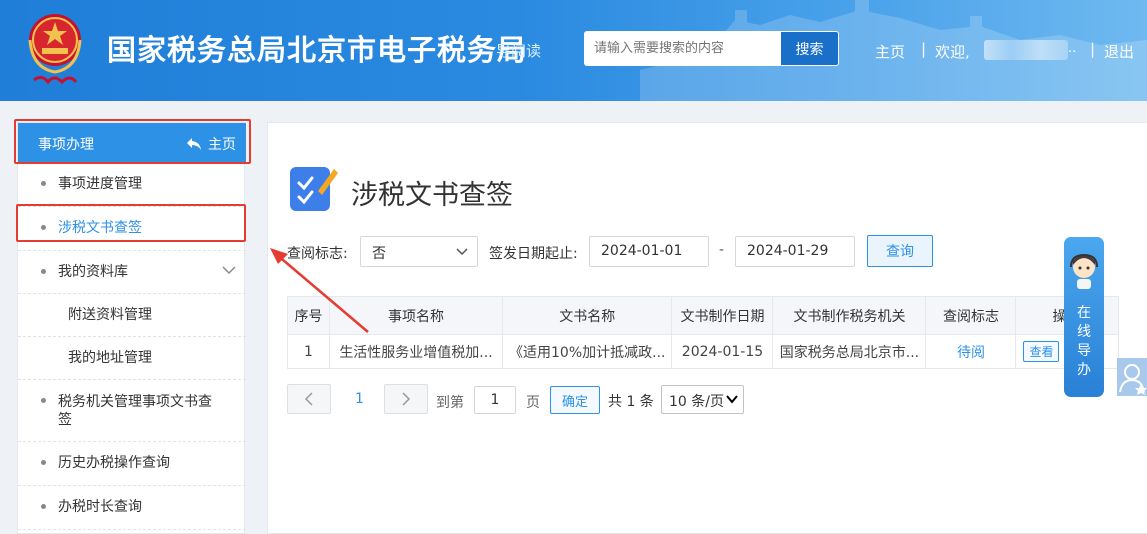  I want to click on sidebar-item-progress: 事项进度管理, so click(132, 185).